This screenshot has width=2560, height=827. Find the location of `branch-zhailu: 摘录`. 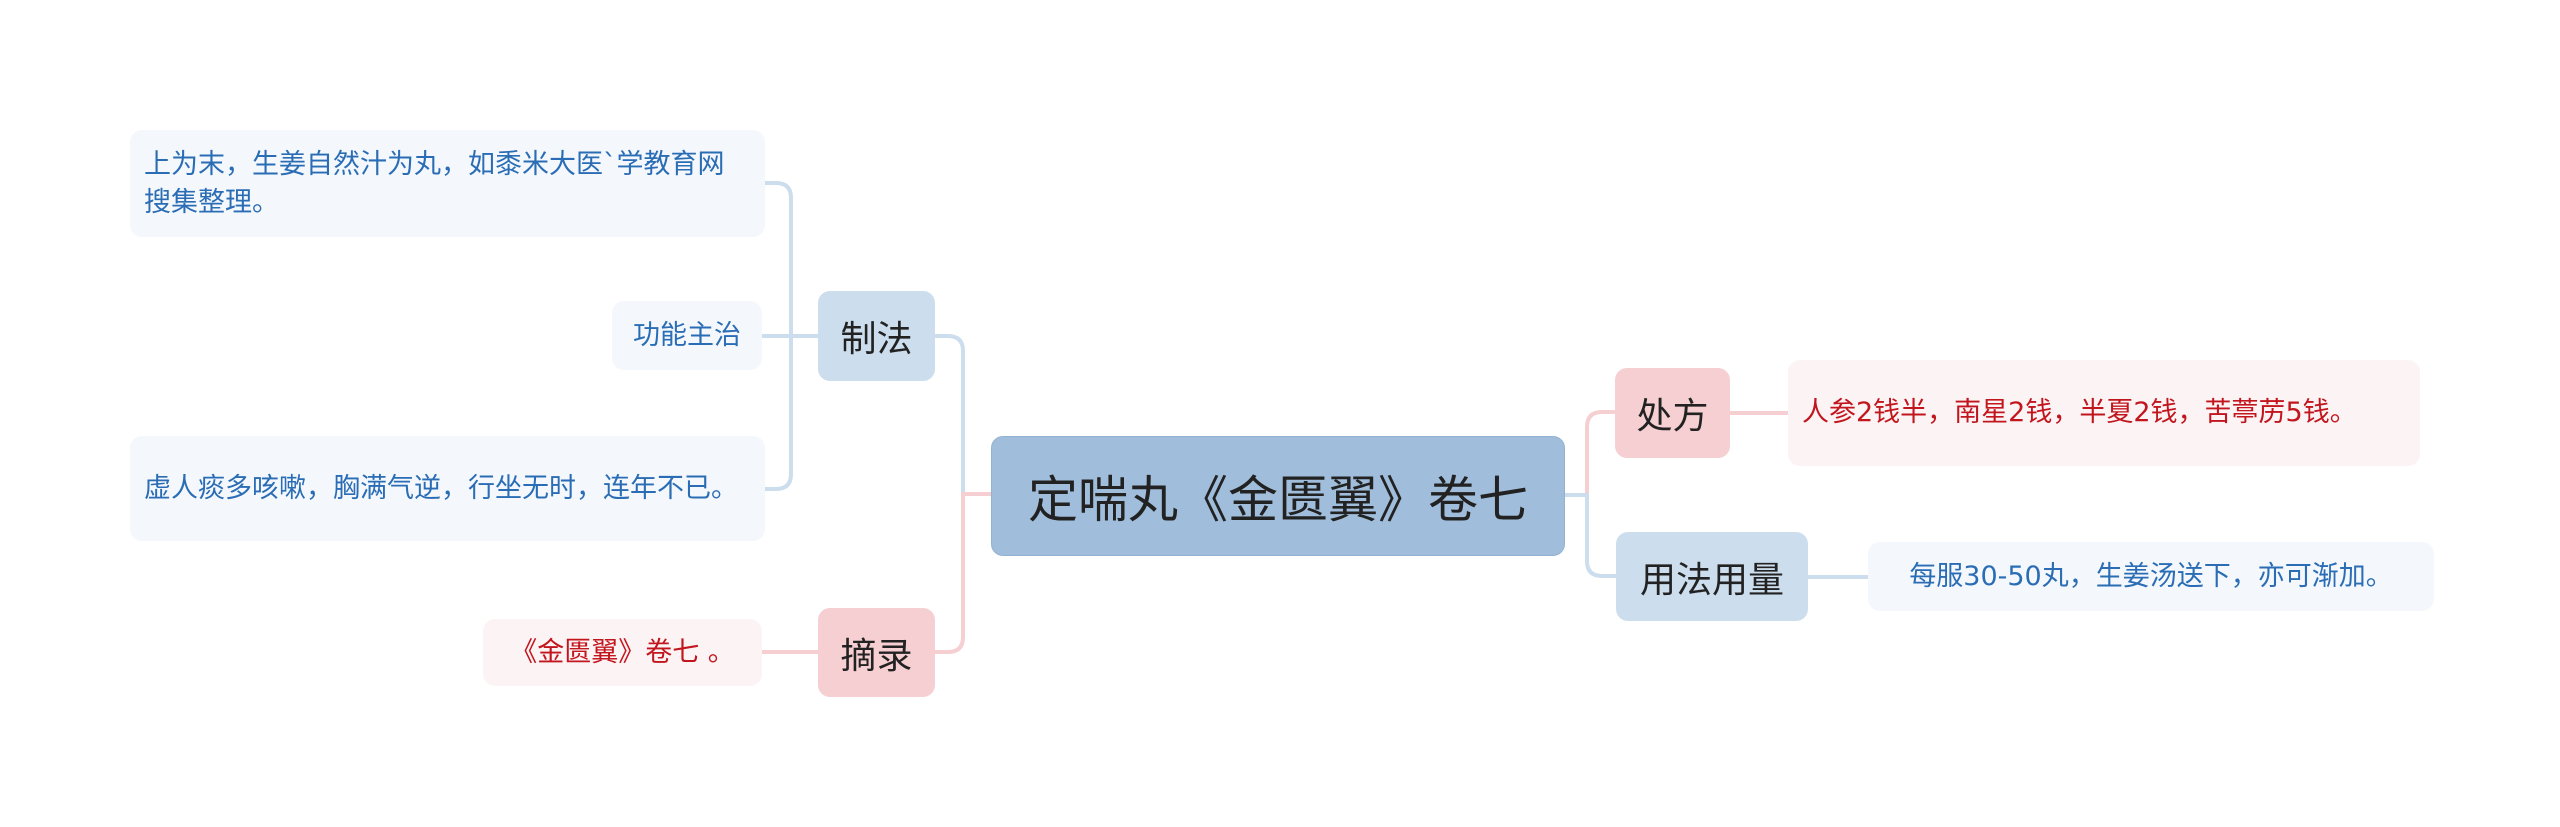

branch-zhailu: 摘录 is located at coordinates (876, 652).